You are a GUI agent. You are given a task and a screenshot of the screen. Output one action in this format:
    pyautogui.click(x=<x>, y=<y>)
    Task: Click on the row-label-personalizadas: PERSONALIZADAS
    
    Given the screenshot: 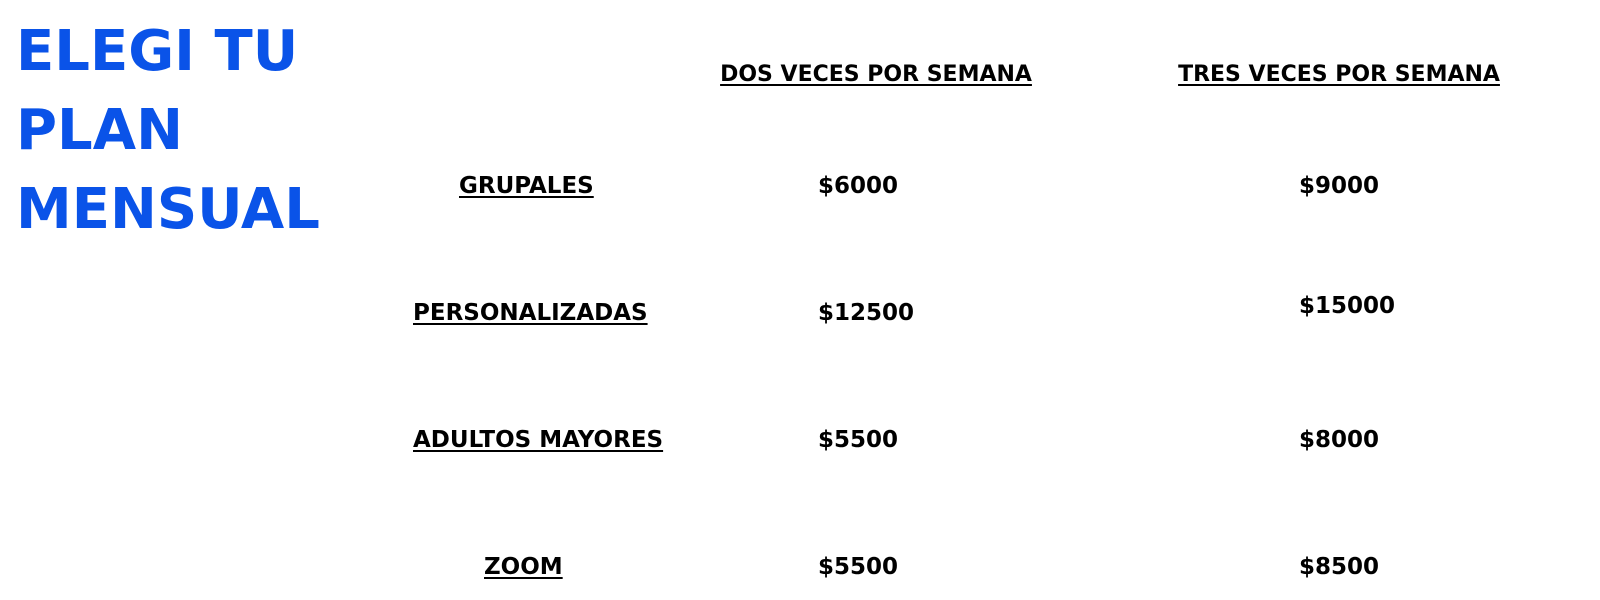 What is the action you would take?
    pyautogui.click(x=530, y=313)
    